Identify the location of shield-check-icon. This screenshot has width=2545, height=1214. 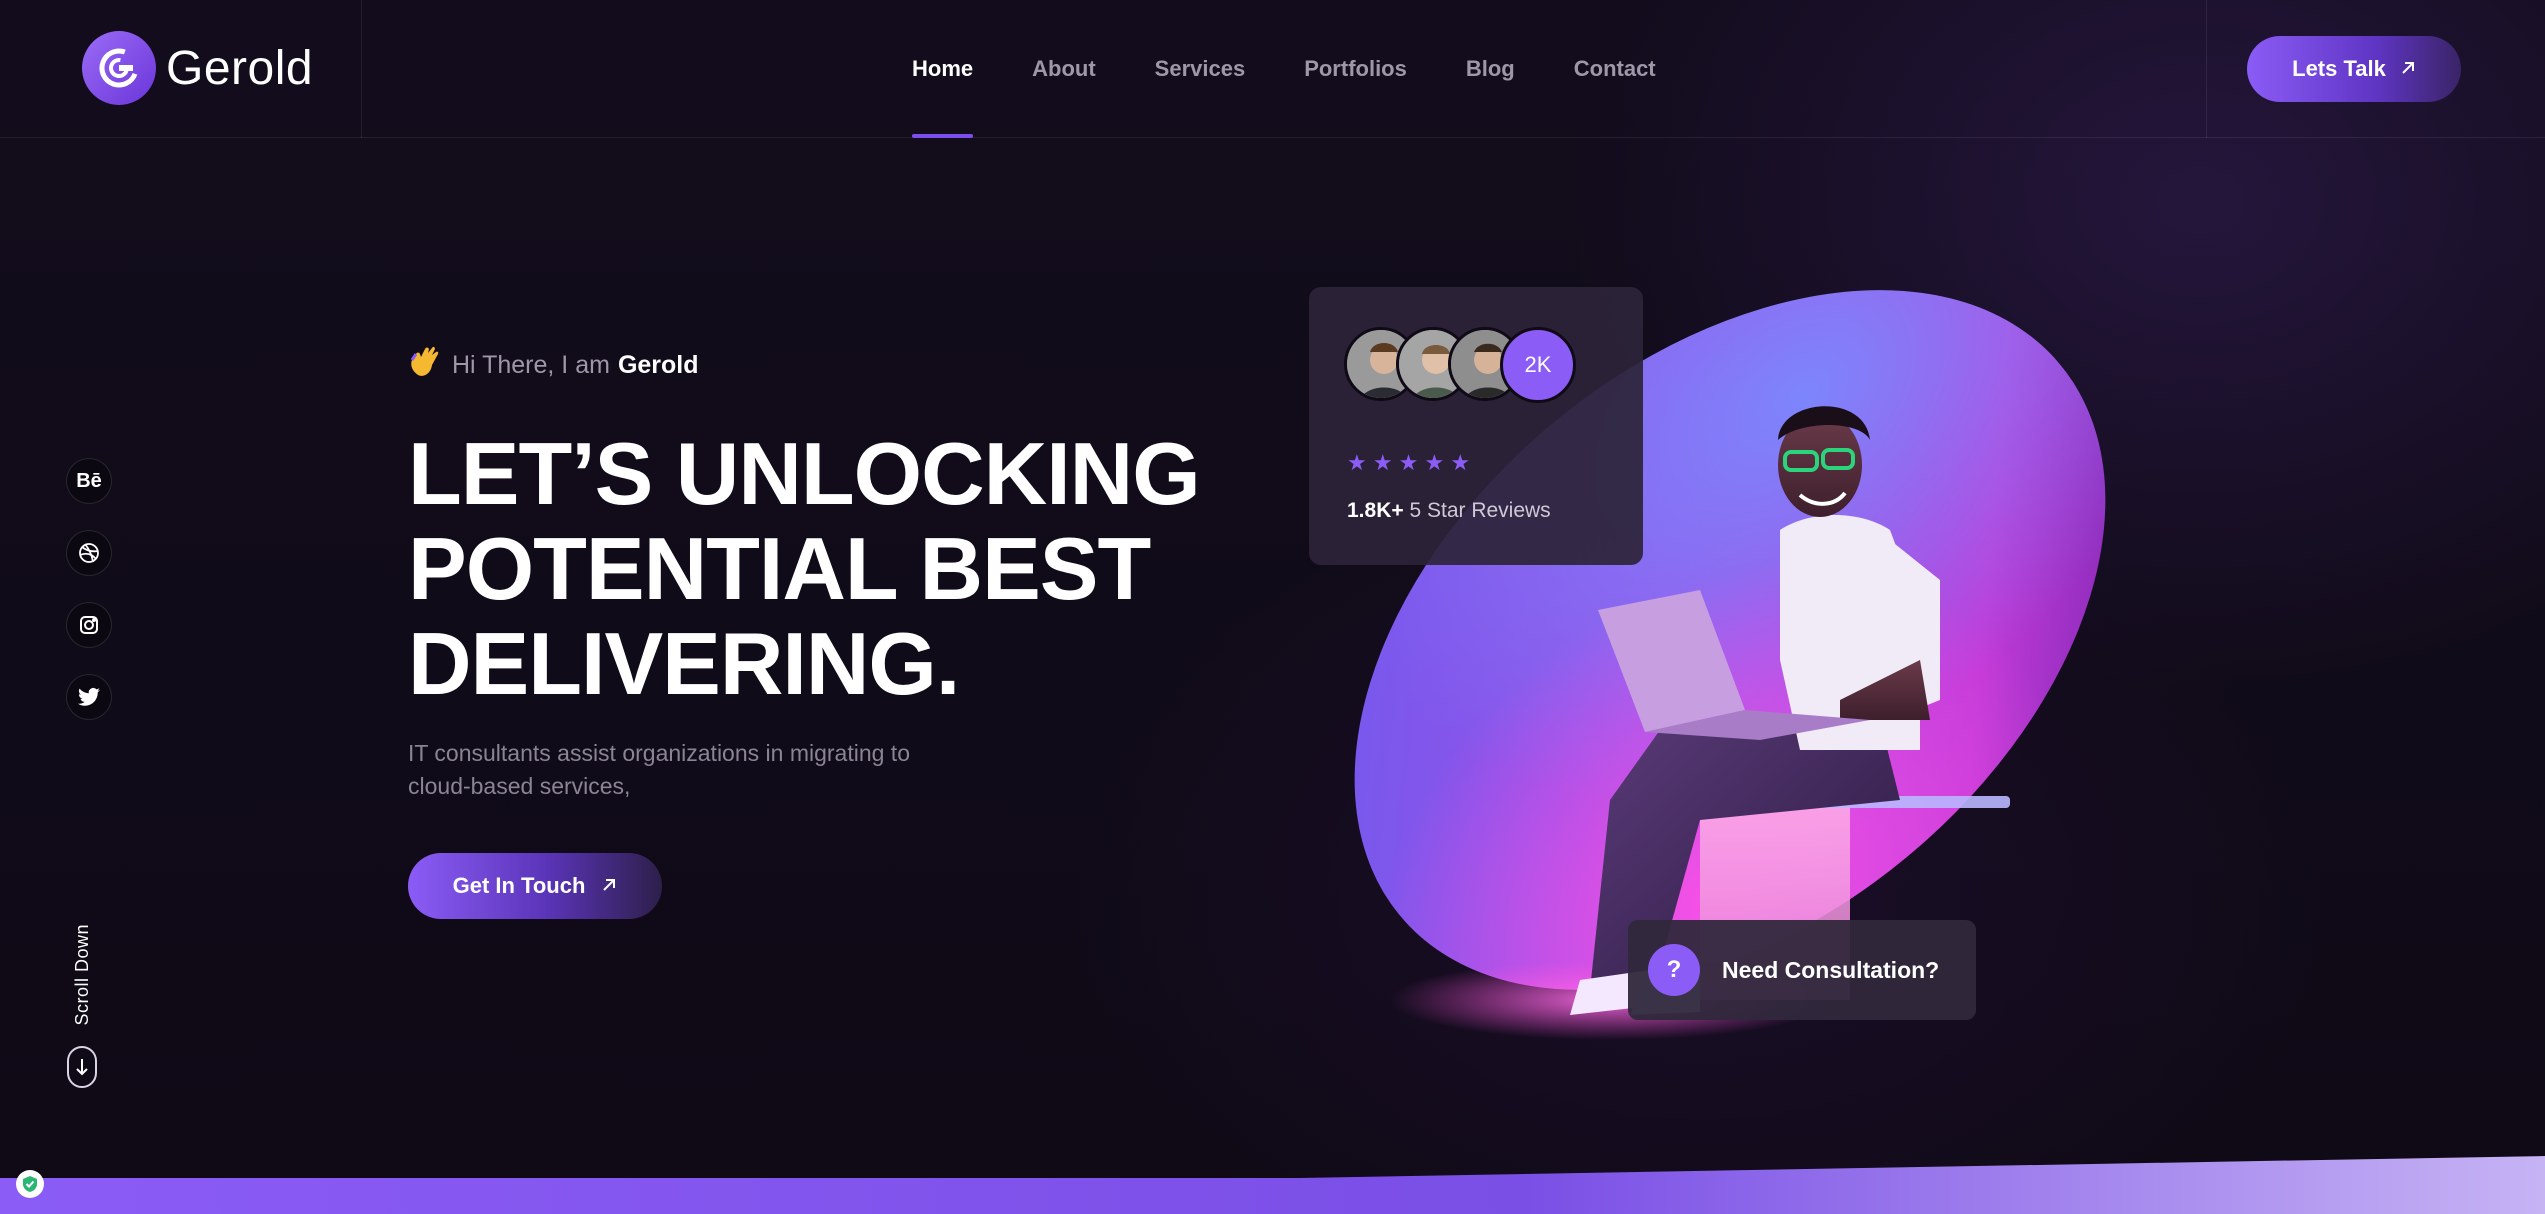
(30, 1184).